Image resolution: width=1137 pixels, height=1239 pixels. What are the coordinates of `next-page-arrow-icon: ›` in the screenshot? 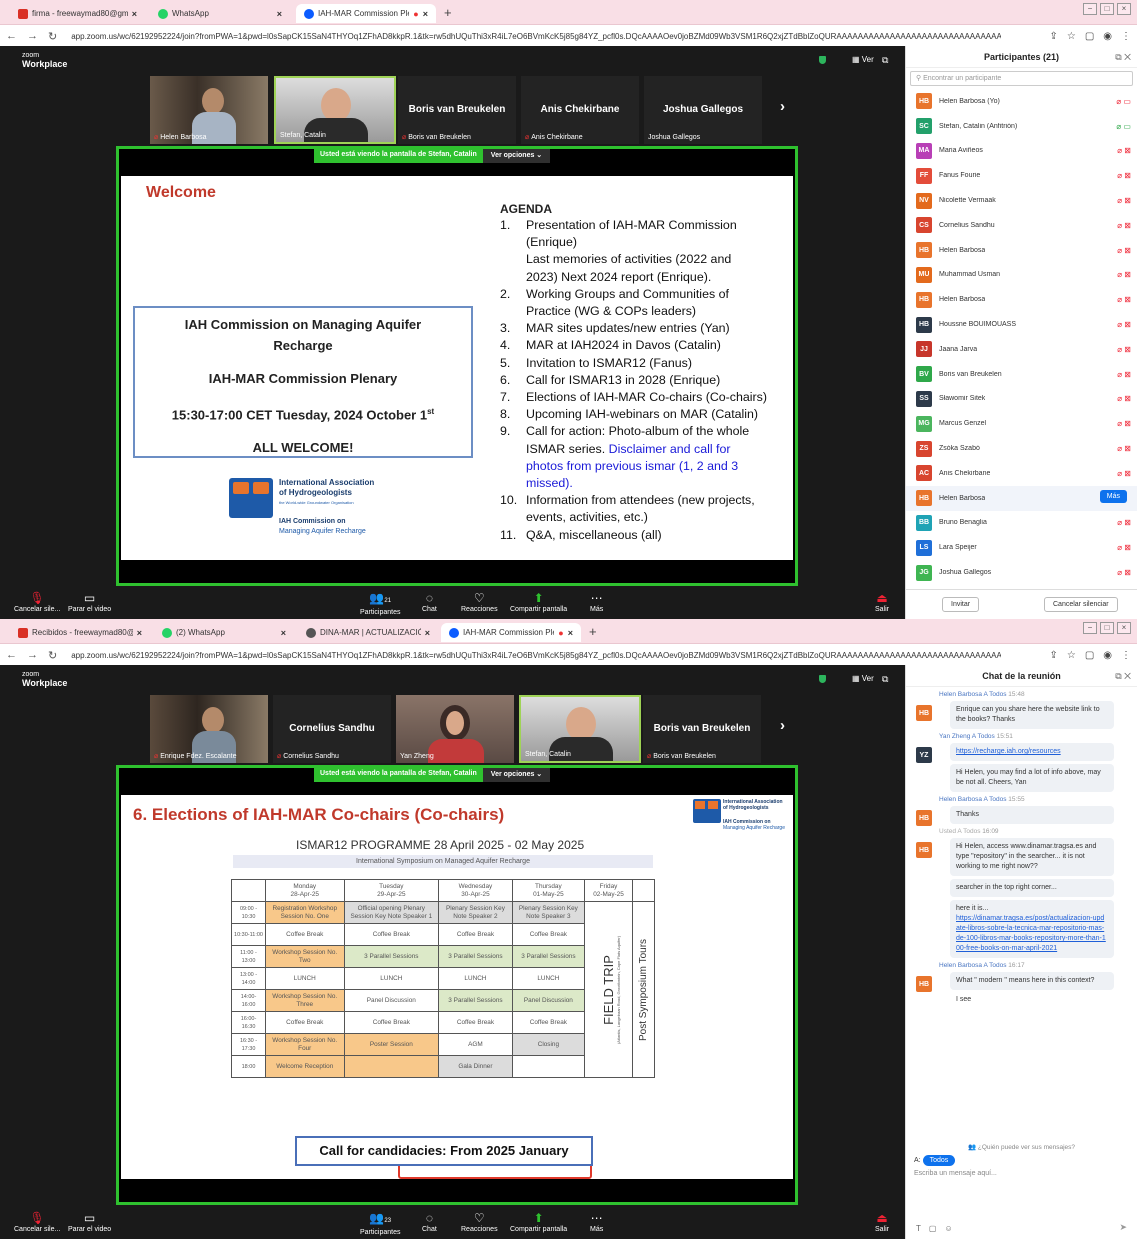 It's located at (782, 725).